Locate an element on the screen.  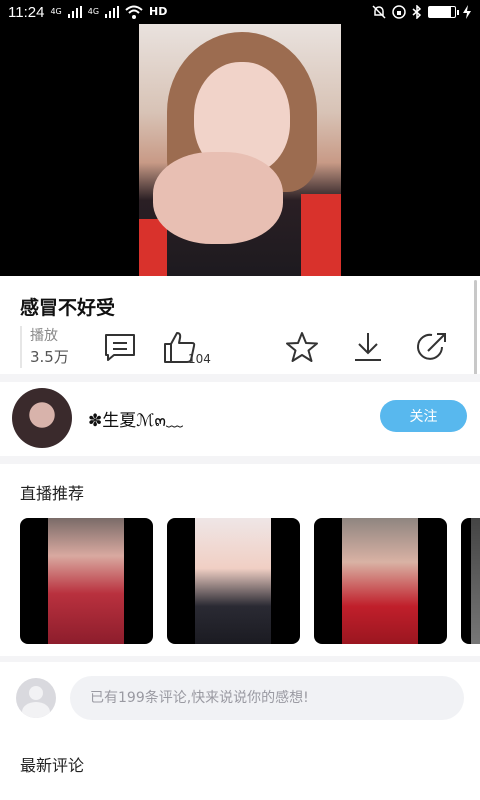
comment-input is located at coordinates (267, 698).